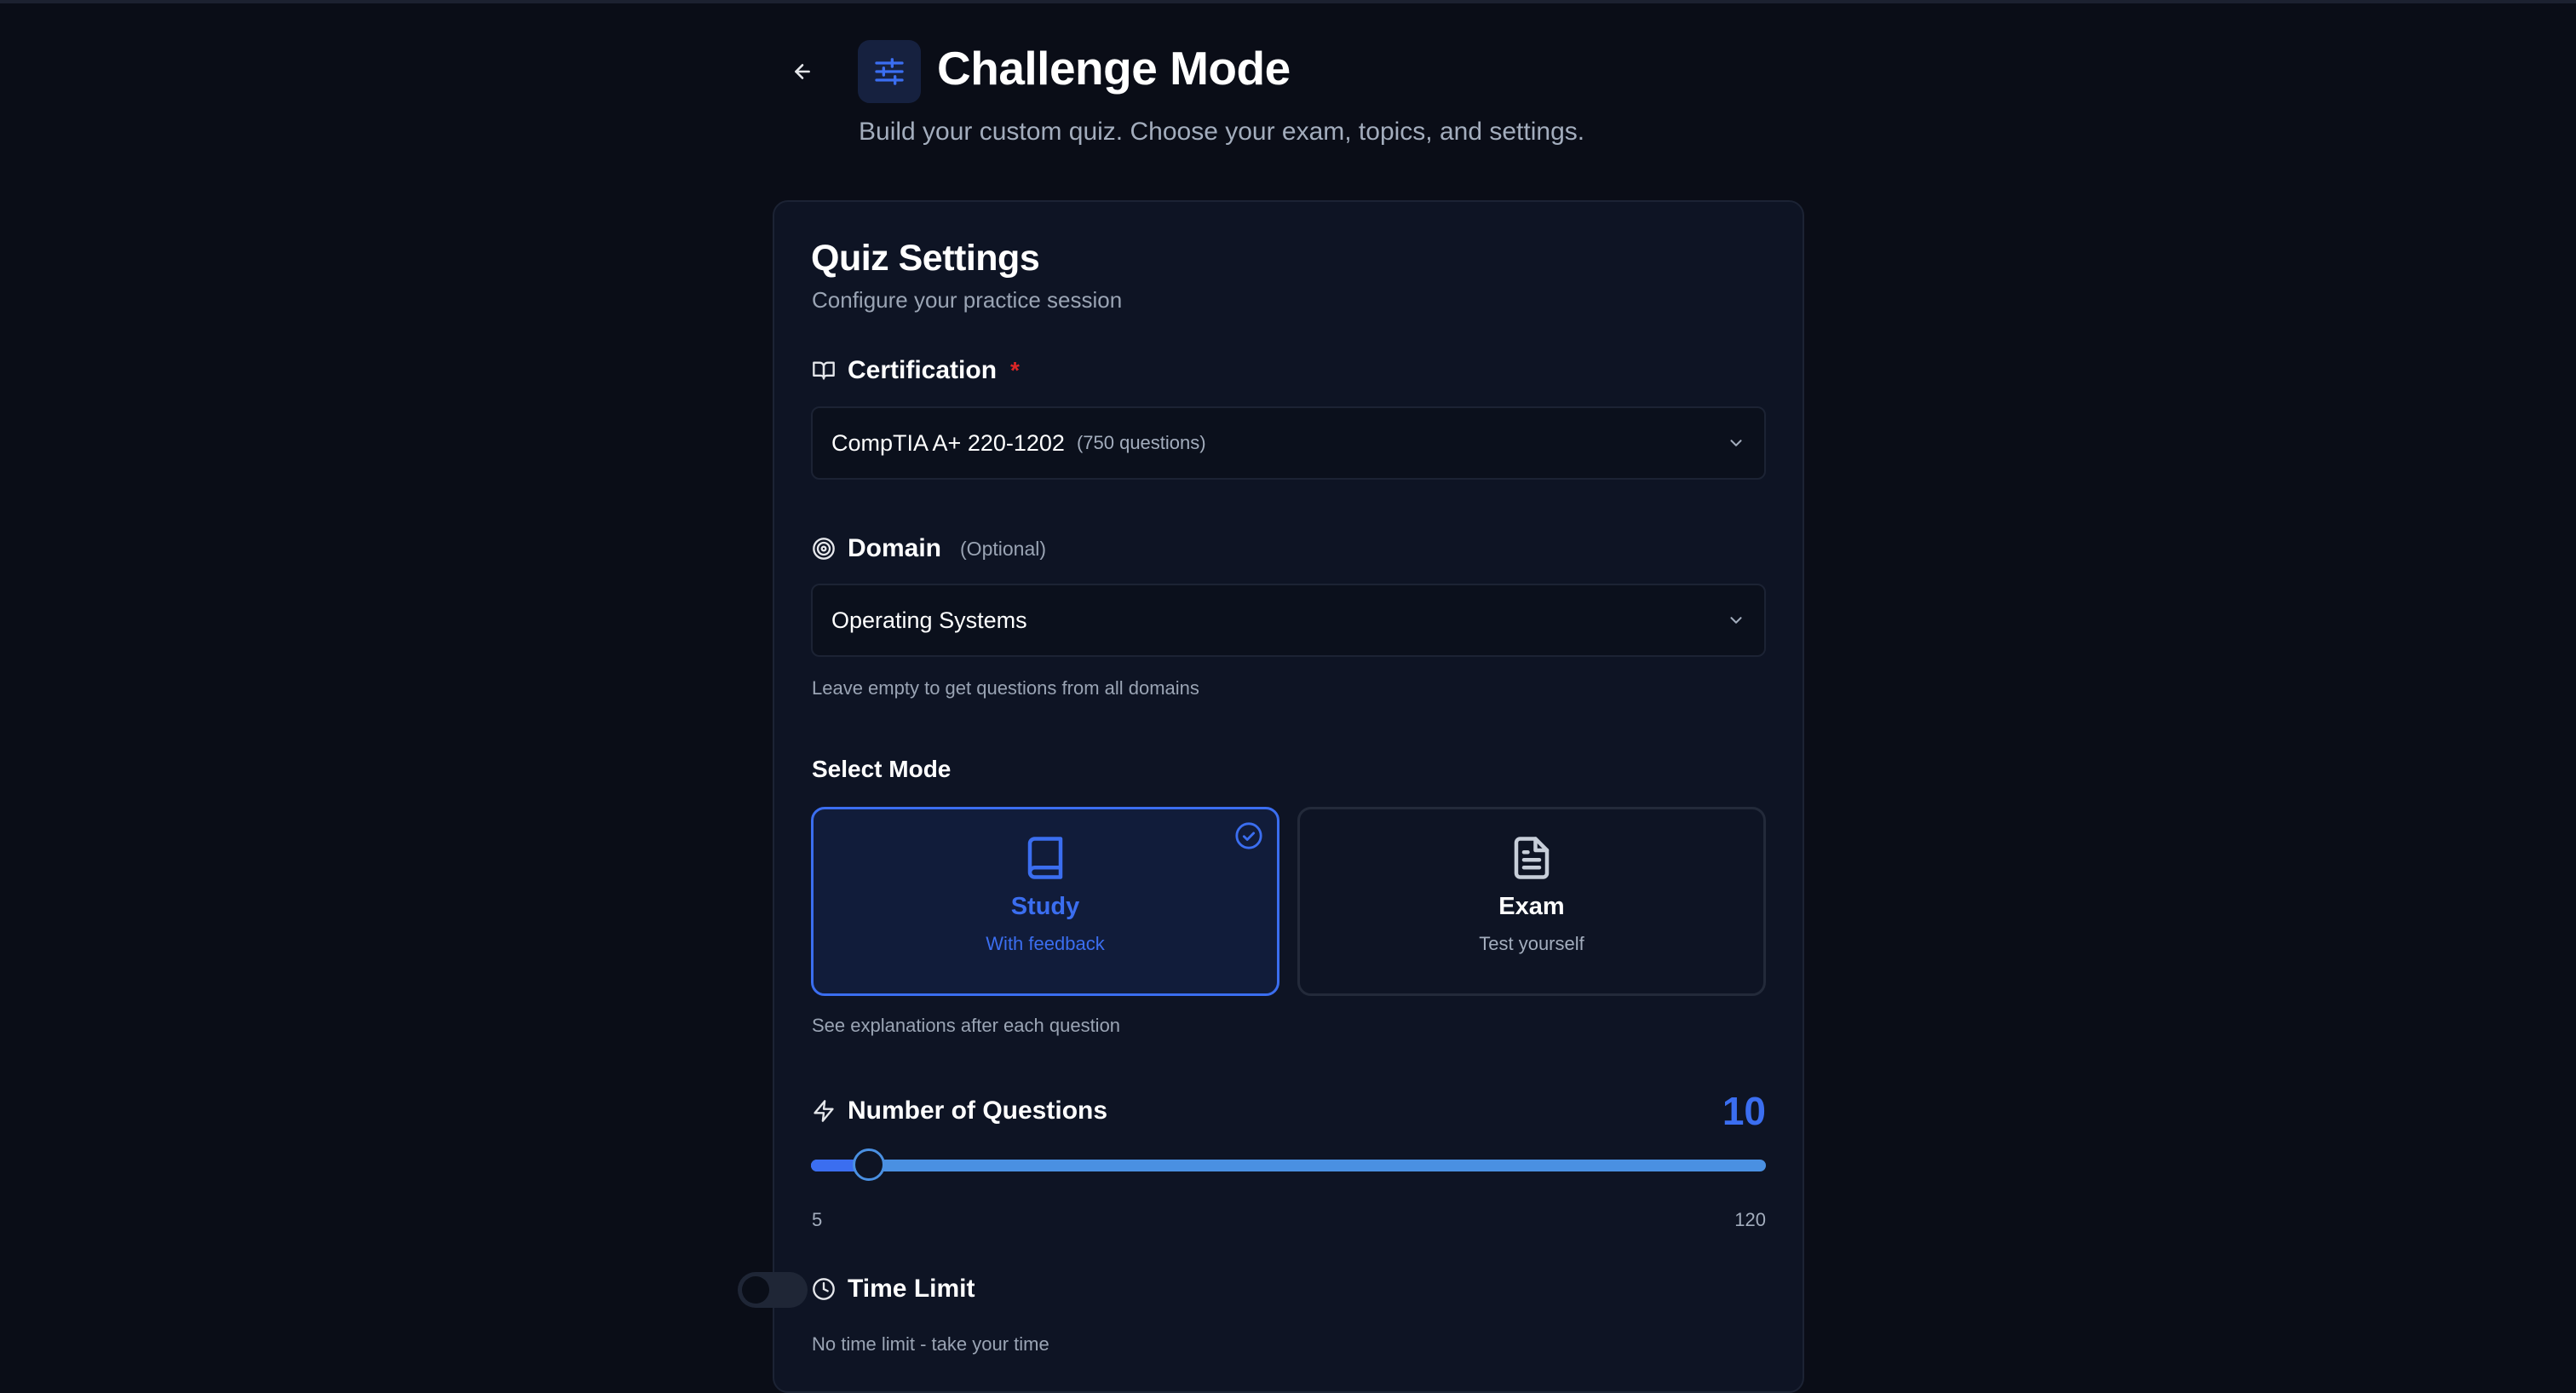  What do you see at coordinates (1750, 1219) in the screenshot?
I see `slider-max-label: 120` at bounding box center [1750, 1219].